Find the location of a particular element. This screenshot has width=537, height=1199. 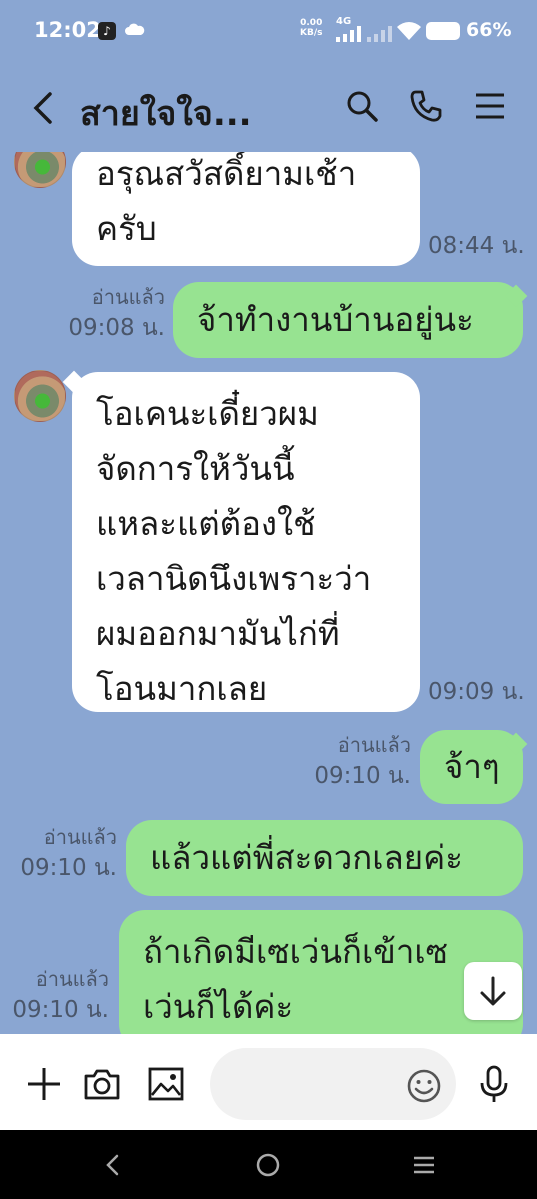

message-bubble-outgoing: จ้าทำงานบ้านอยู่นะ is located at coordinates (348, 320).